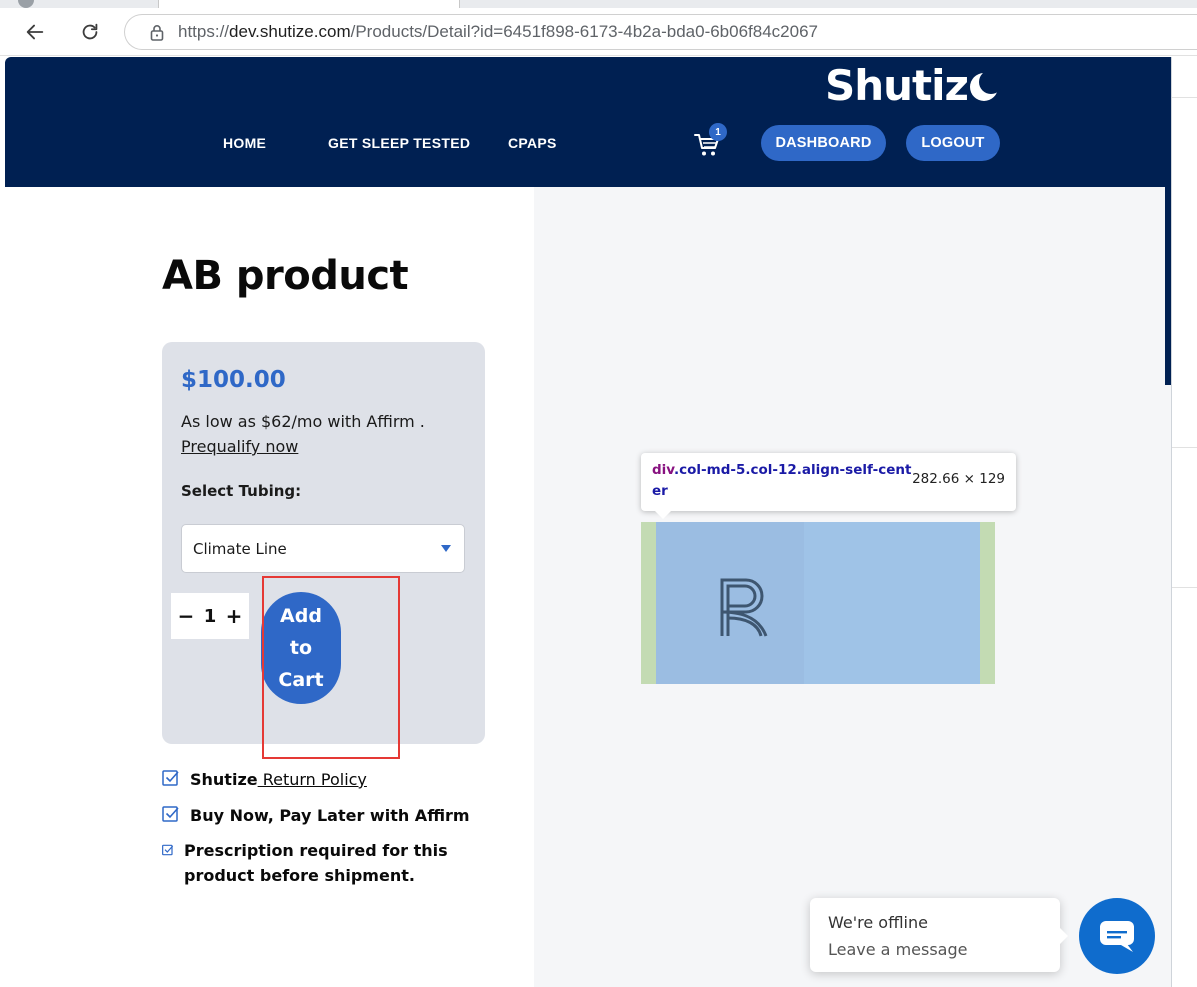 The image size is (1197, 987). I want to click on quantity-value: 1, so click(210, 616).